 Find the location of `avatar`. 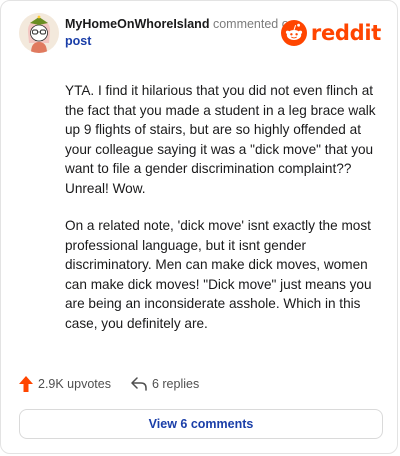

avatar is located at coordinates (39, 33).